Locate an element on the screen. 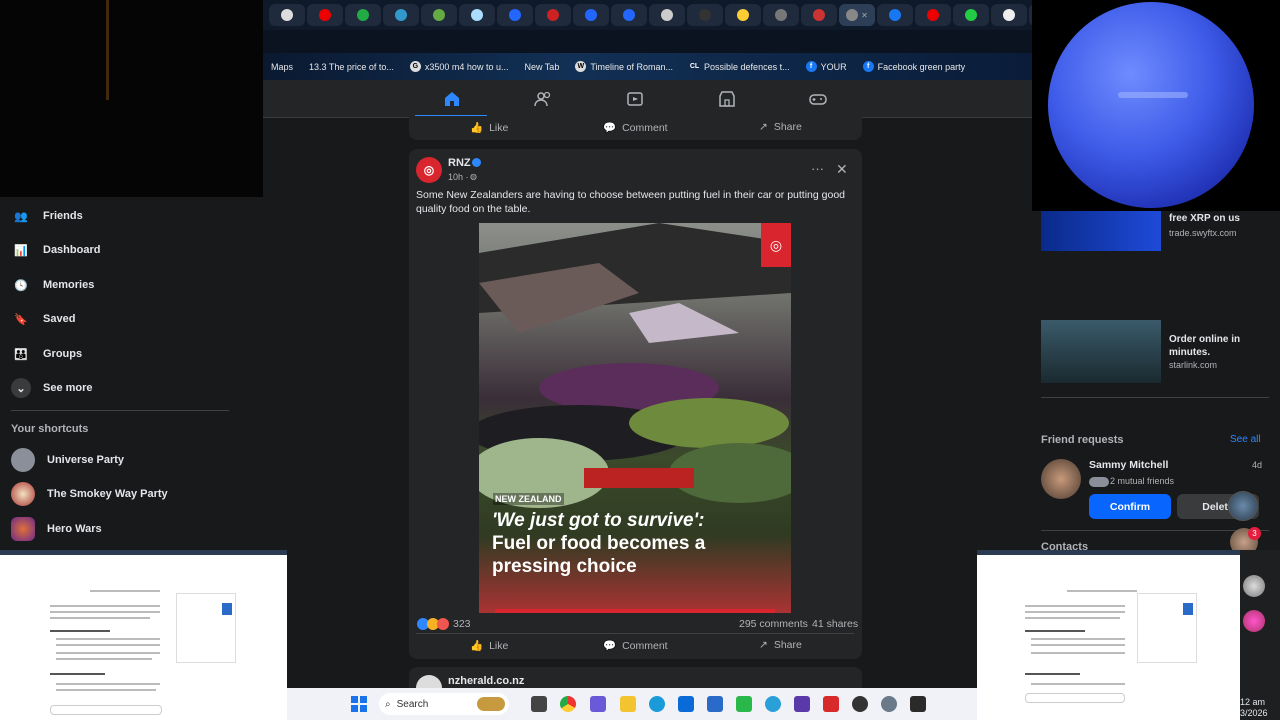 This screenshot has width=1280, height=720. rnz-avatar: ◎ is located at coordinates (429, 170).